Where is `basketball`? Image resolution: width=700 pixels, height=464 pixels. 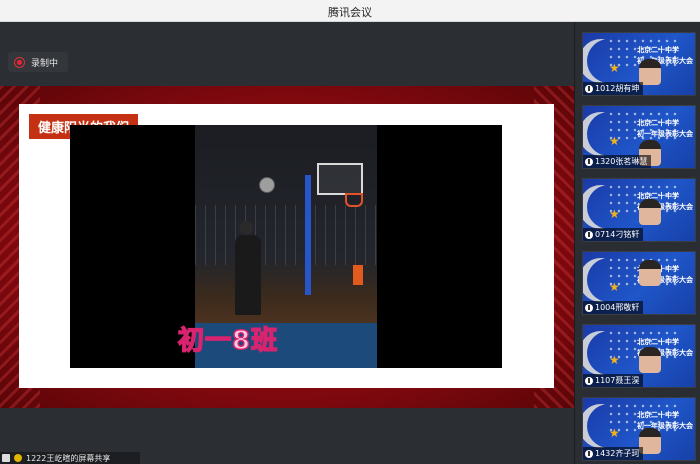 basketball is located at coordinates (267, 185).